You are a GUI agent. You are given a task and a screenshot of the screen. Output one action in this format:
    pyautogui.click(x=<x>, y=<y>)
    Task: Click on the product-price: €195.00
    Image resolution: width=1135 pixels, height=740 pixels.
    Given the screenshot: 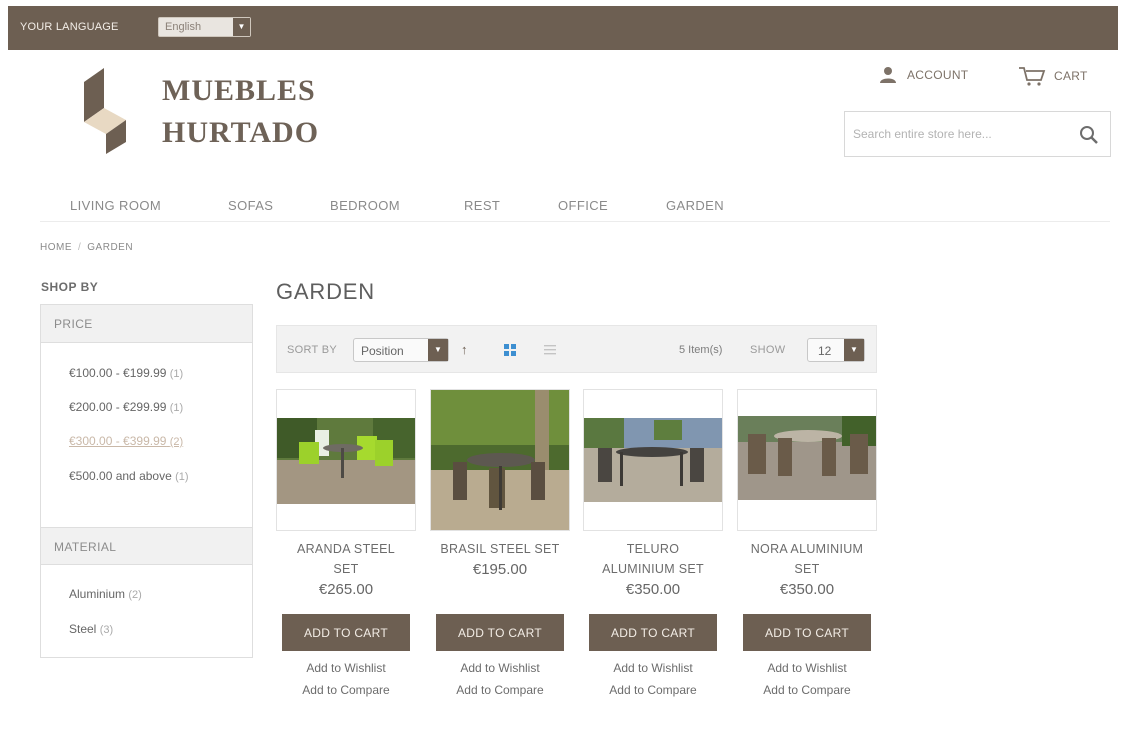 What is the action you would take?
    pyautogui.click(x=500, y=569)
    